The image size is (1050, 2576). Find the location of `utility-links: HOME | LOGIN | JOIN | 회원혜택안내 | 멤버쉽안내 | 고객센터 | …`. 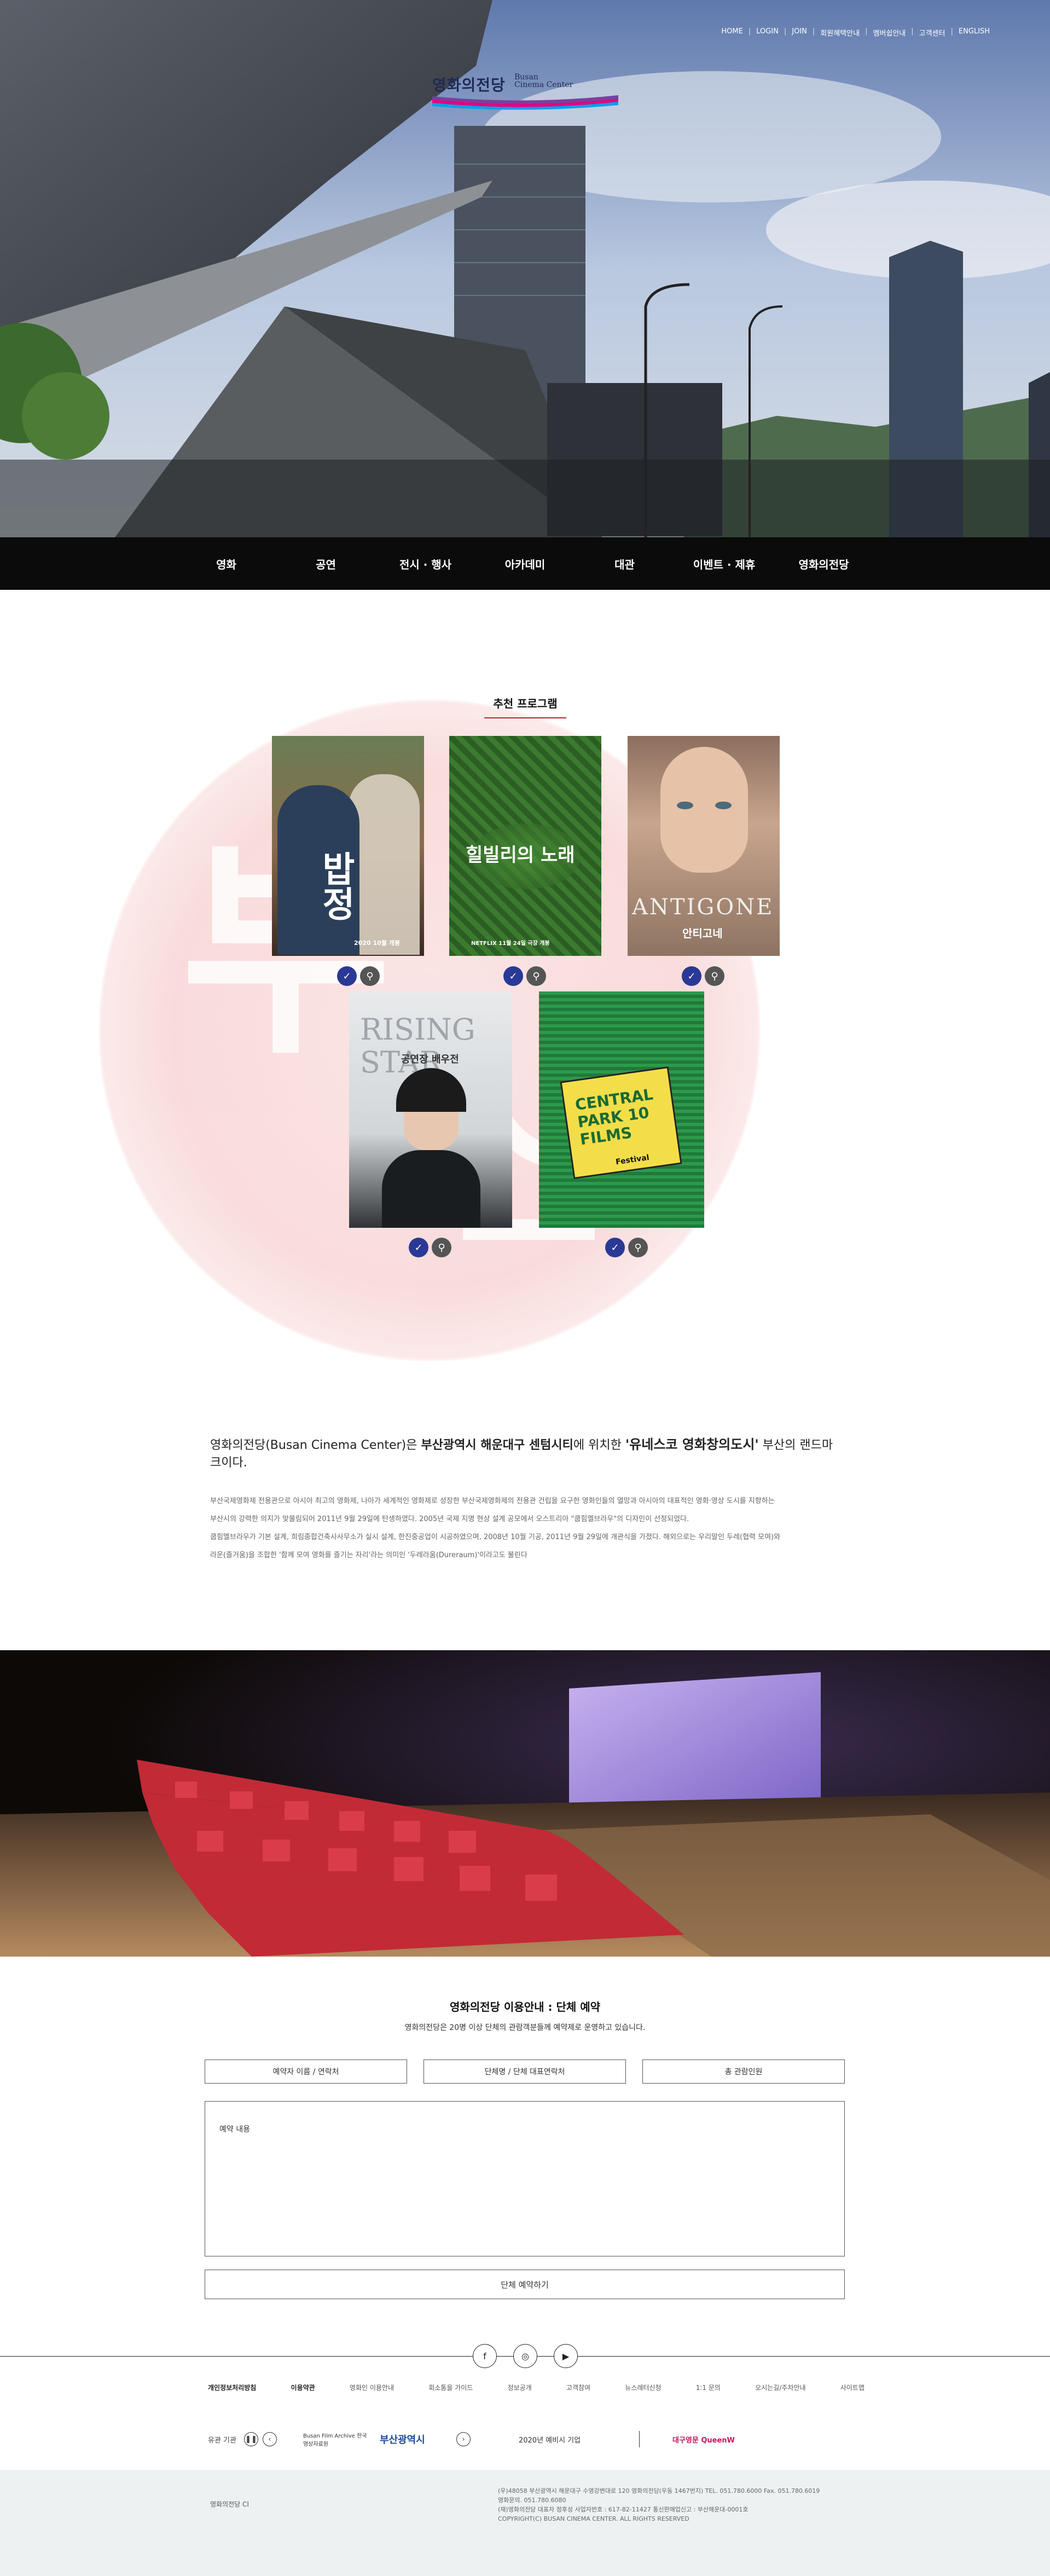

utility-links: HOME | LOGIN | JOIN | 회원혜택안내 | 멤버쉽안내 | 고객센터 | … is located at coordinates (855, 32).